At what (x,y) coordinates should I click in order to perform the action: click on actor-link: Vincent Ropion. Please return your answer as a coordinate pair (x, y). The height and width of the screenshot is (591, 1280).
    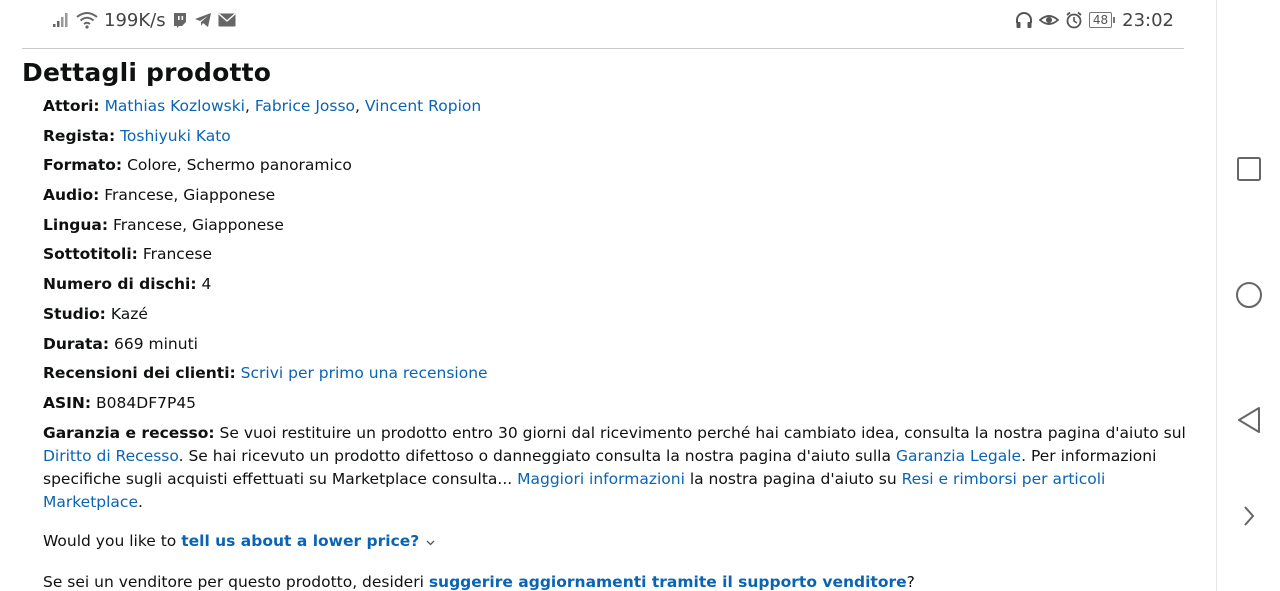
    Looking at the image, I should click on (423, 106).